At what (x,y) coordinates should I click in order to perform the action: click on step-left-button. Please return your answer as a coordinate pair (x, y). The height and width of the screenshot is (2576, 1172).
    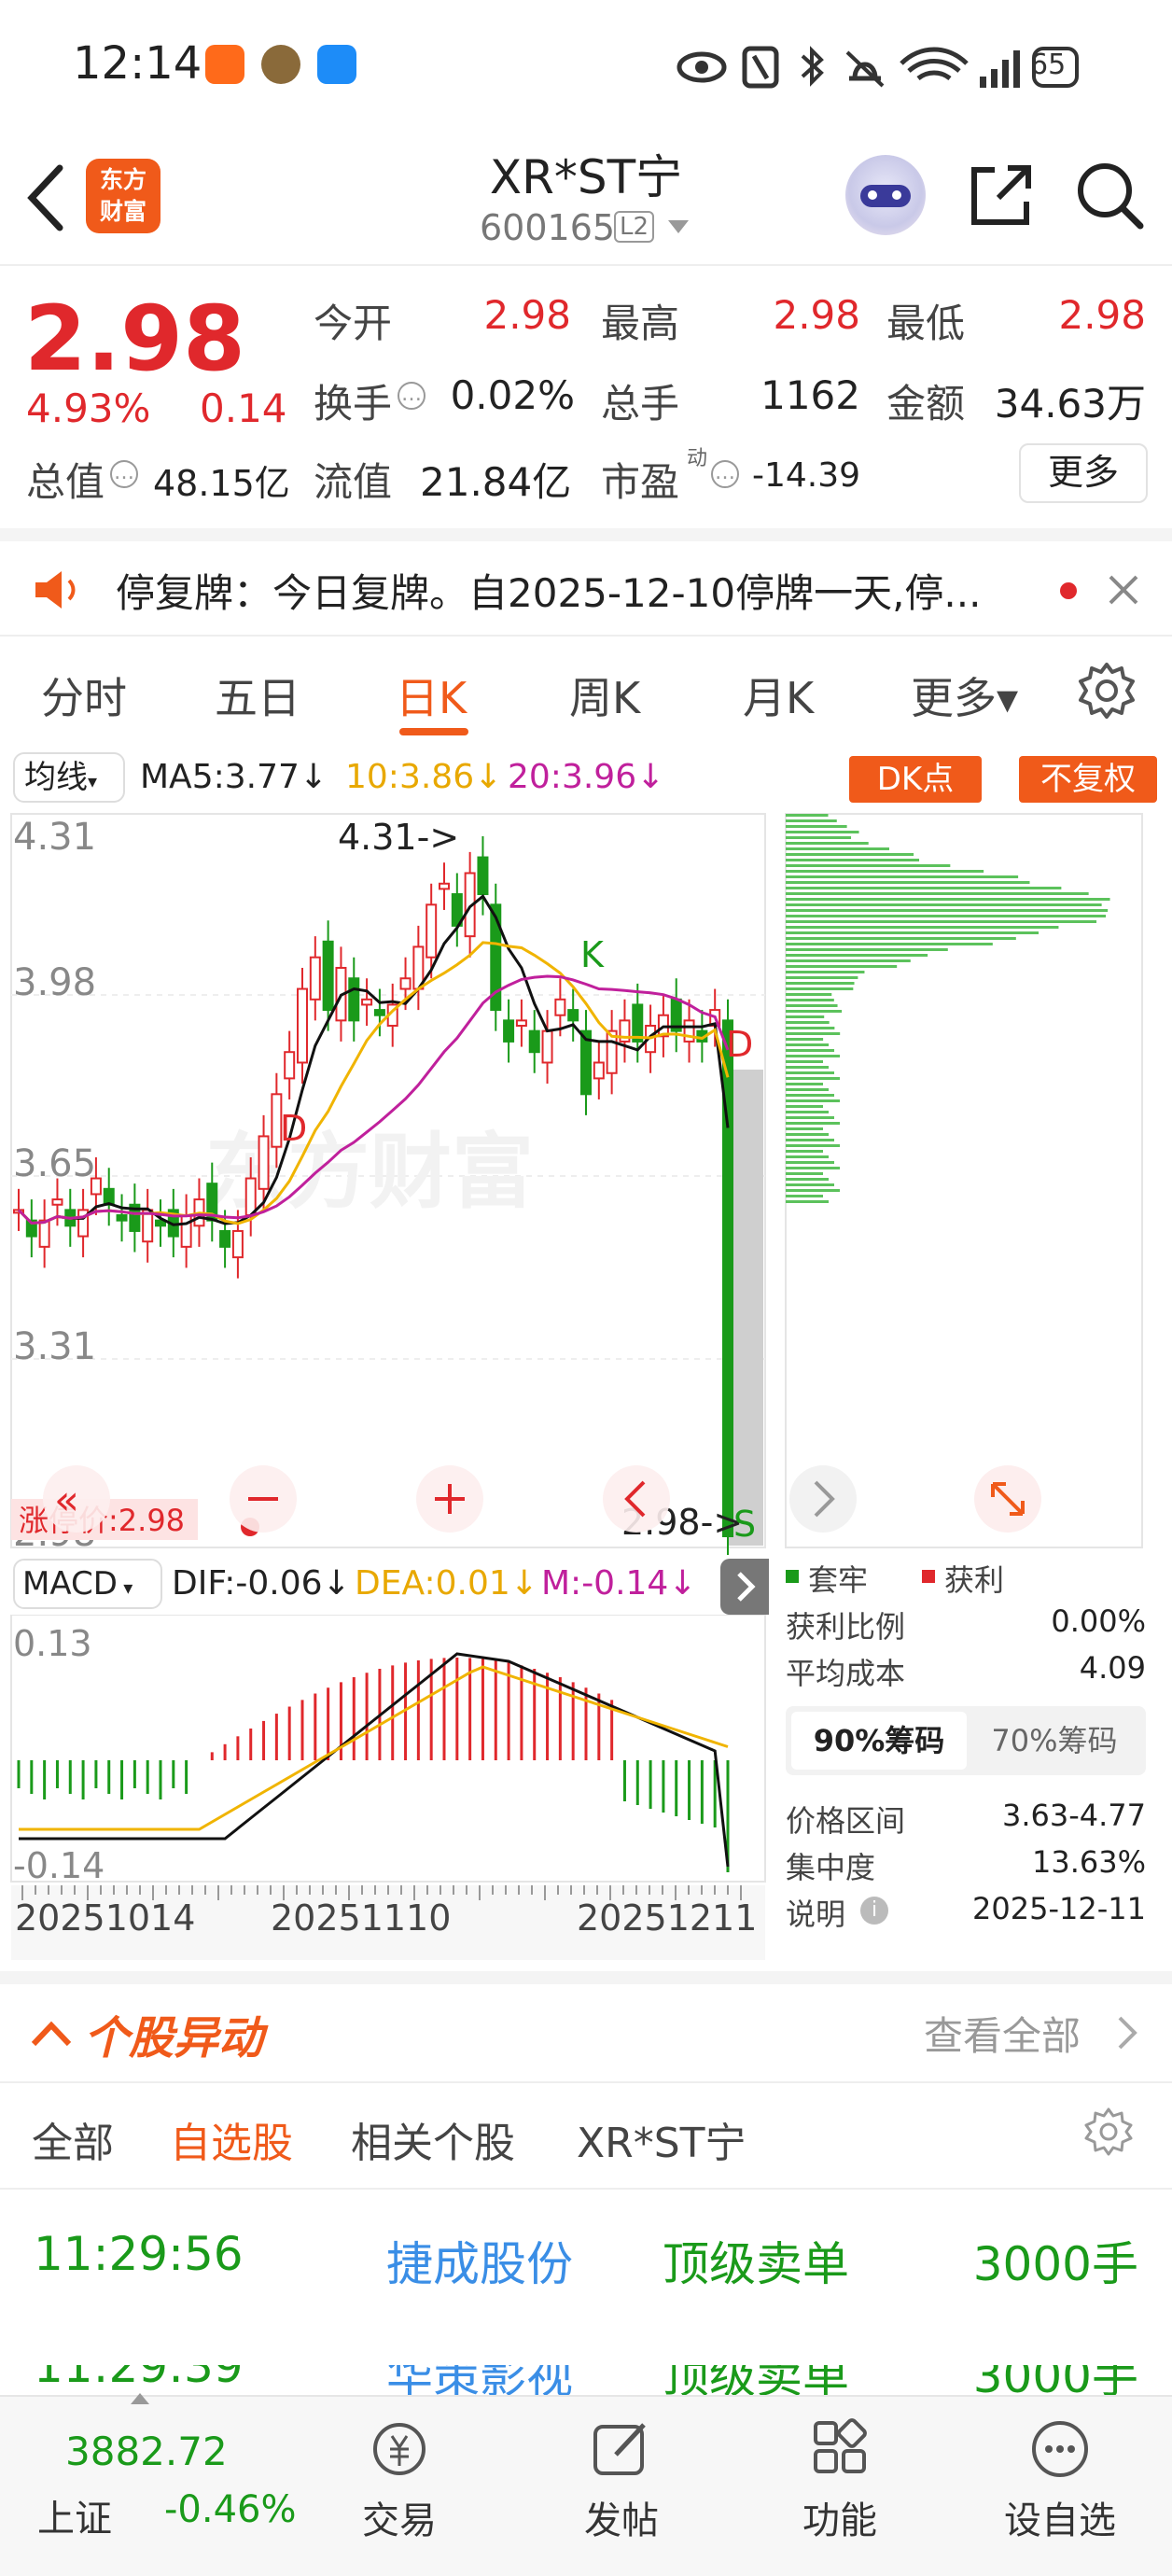
    Looking at the image, I should click on (636, 1499).